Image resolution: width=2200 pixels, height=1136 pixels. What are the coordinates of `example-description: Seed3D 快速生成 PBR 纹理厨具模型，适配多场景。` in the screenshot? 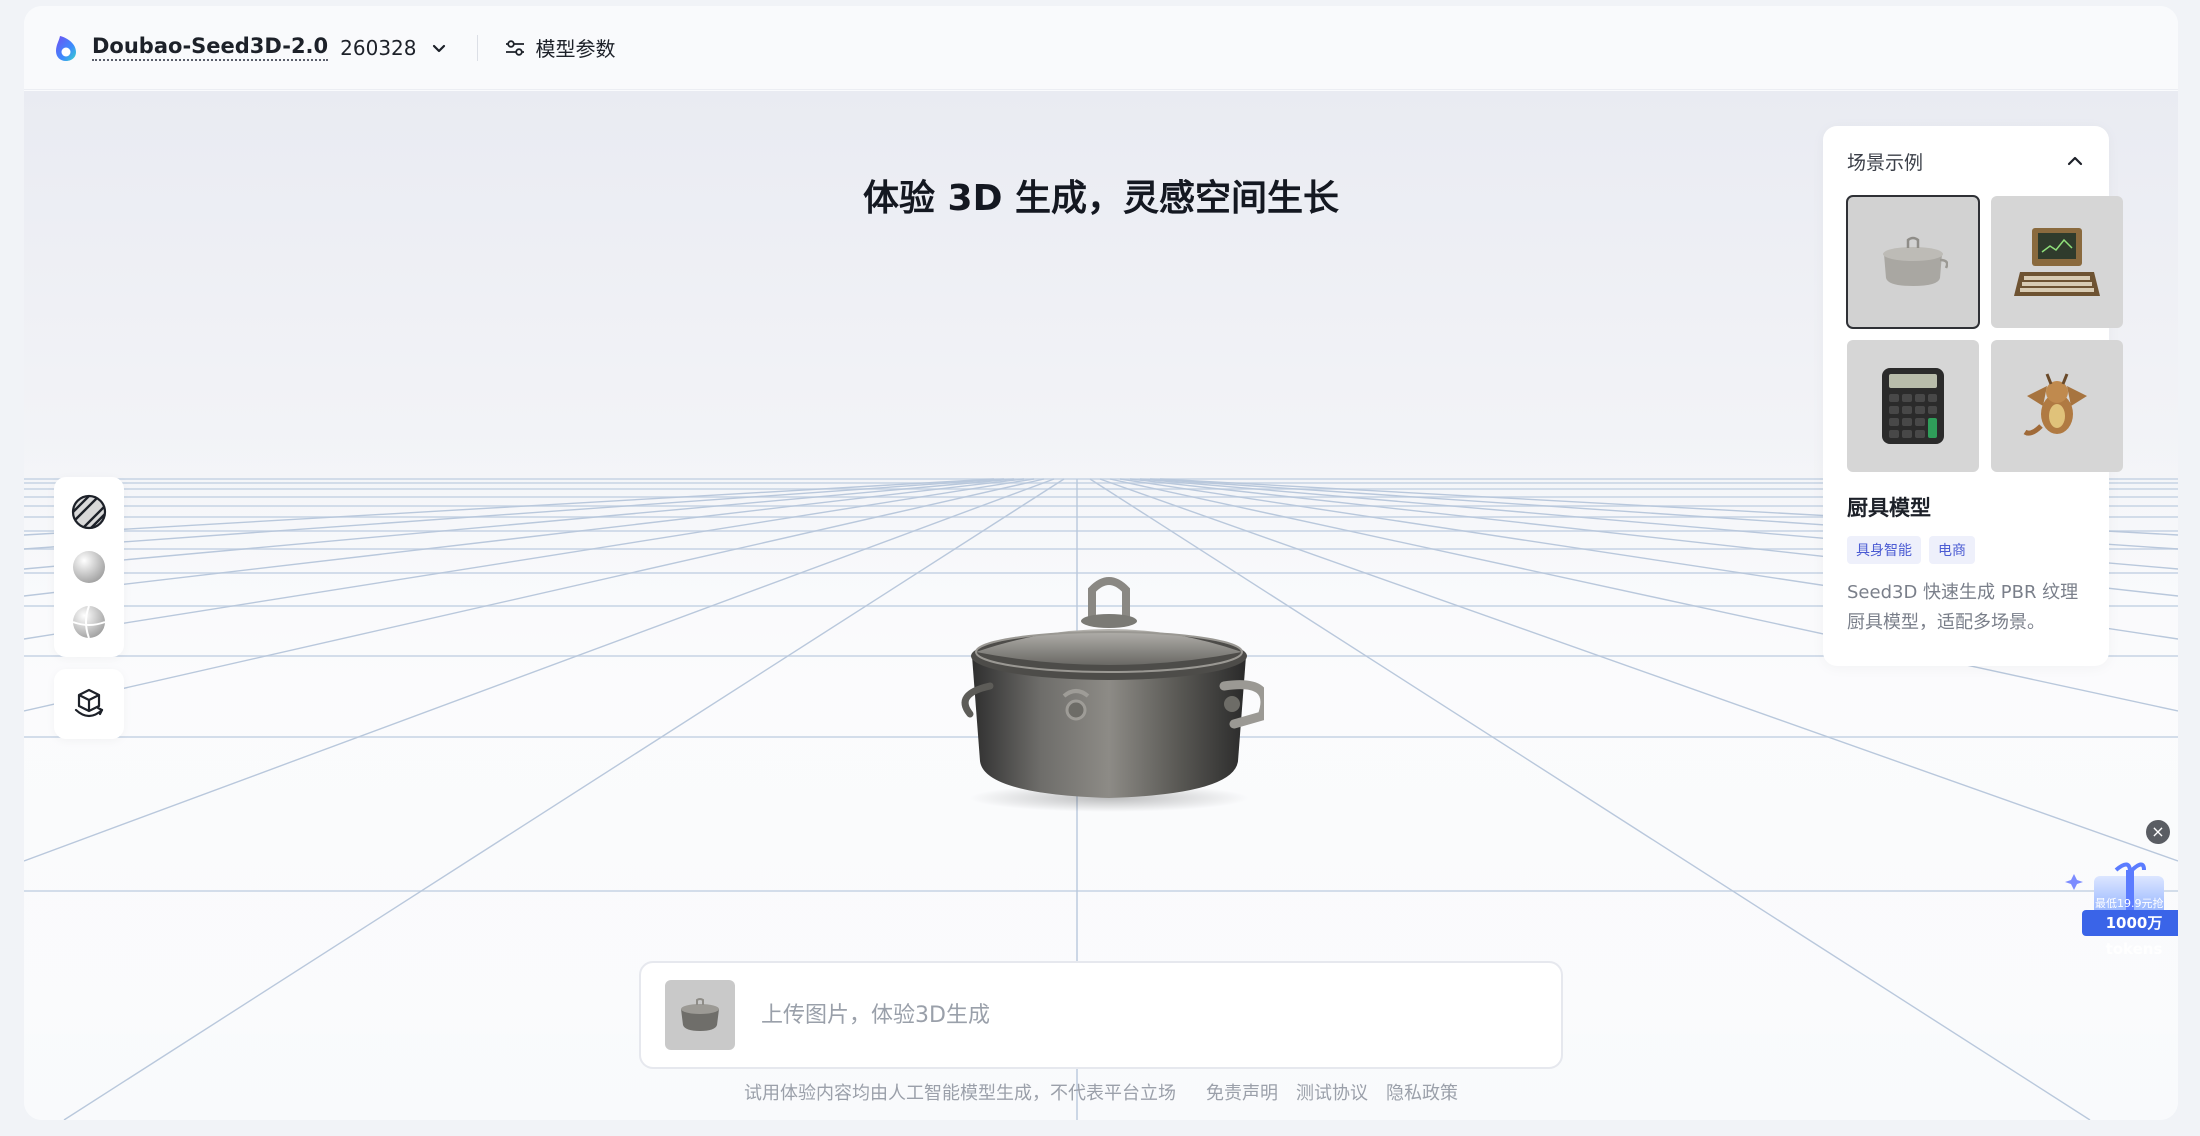 It's located at (1963, 607).